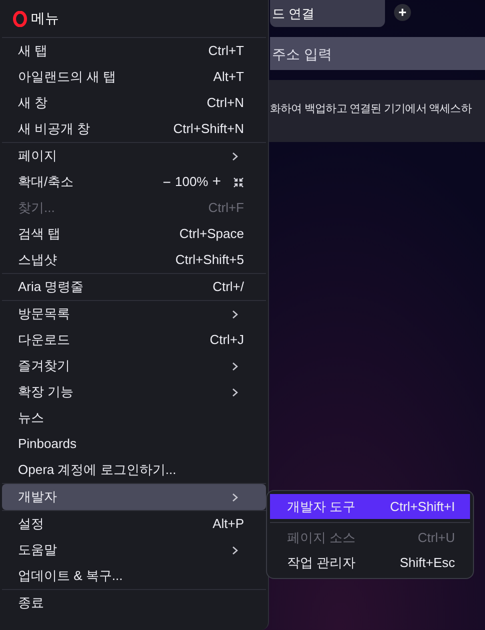 This screenshot has width=485, height=630. I want to click on shortcut-label: Ctrl+Space, so click(211, 234).